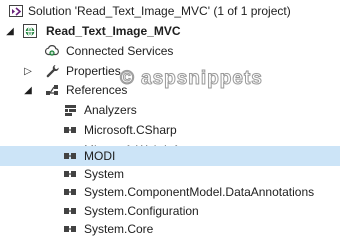  I want to click on reference-label: Microsoft.CSharp, so click(130, 130).